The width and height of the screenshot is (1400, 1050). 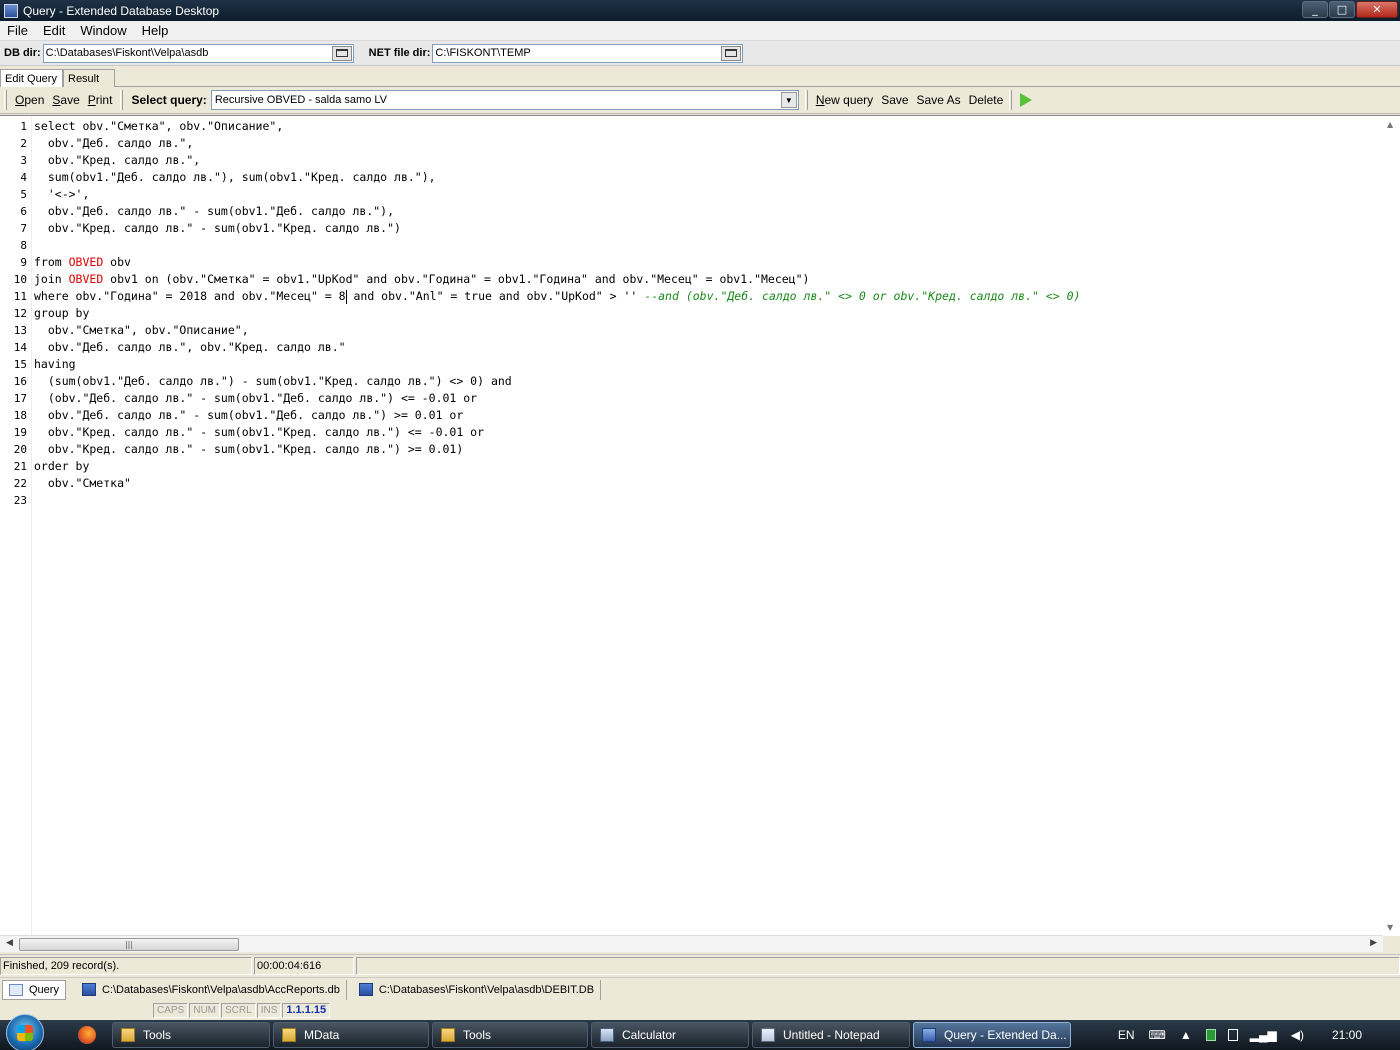 What do you see at coordinates (691, 330) in the screenshot?
I see `code-line: 13 obv."Сметка", obv."Описание",` at bounding box center [691, 330].